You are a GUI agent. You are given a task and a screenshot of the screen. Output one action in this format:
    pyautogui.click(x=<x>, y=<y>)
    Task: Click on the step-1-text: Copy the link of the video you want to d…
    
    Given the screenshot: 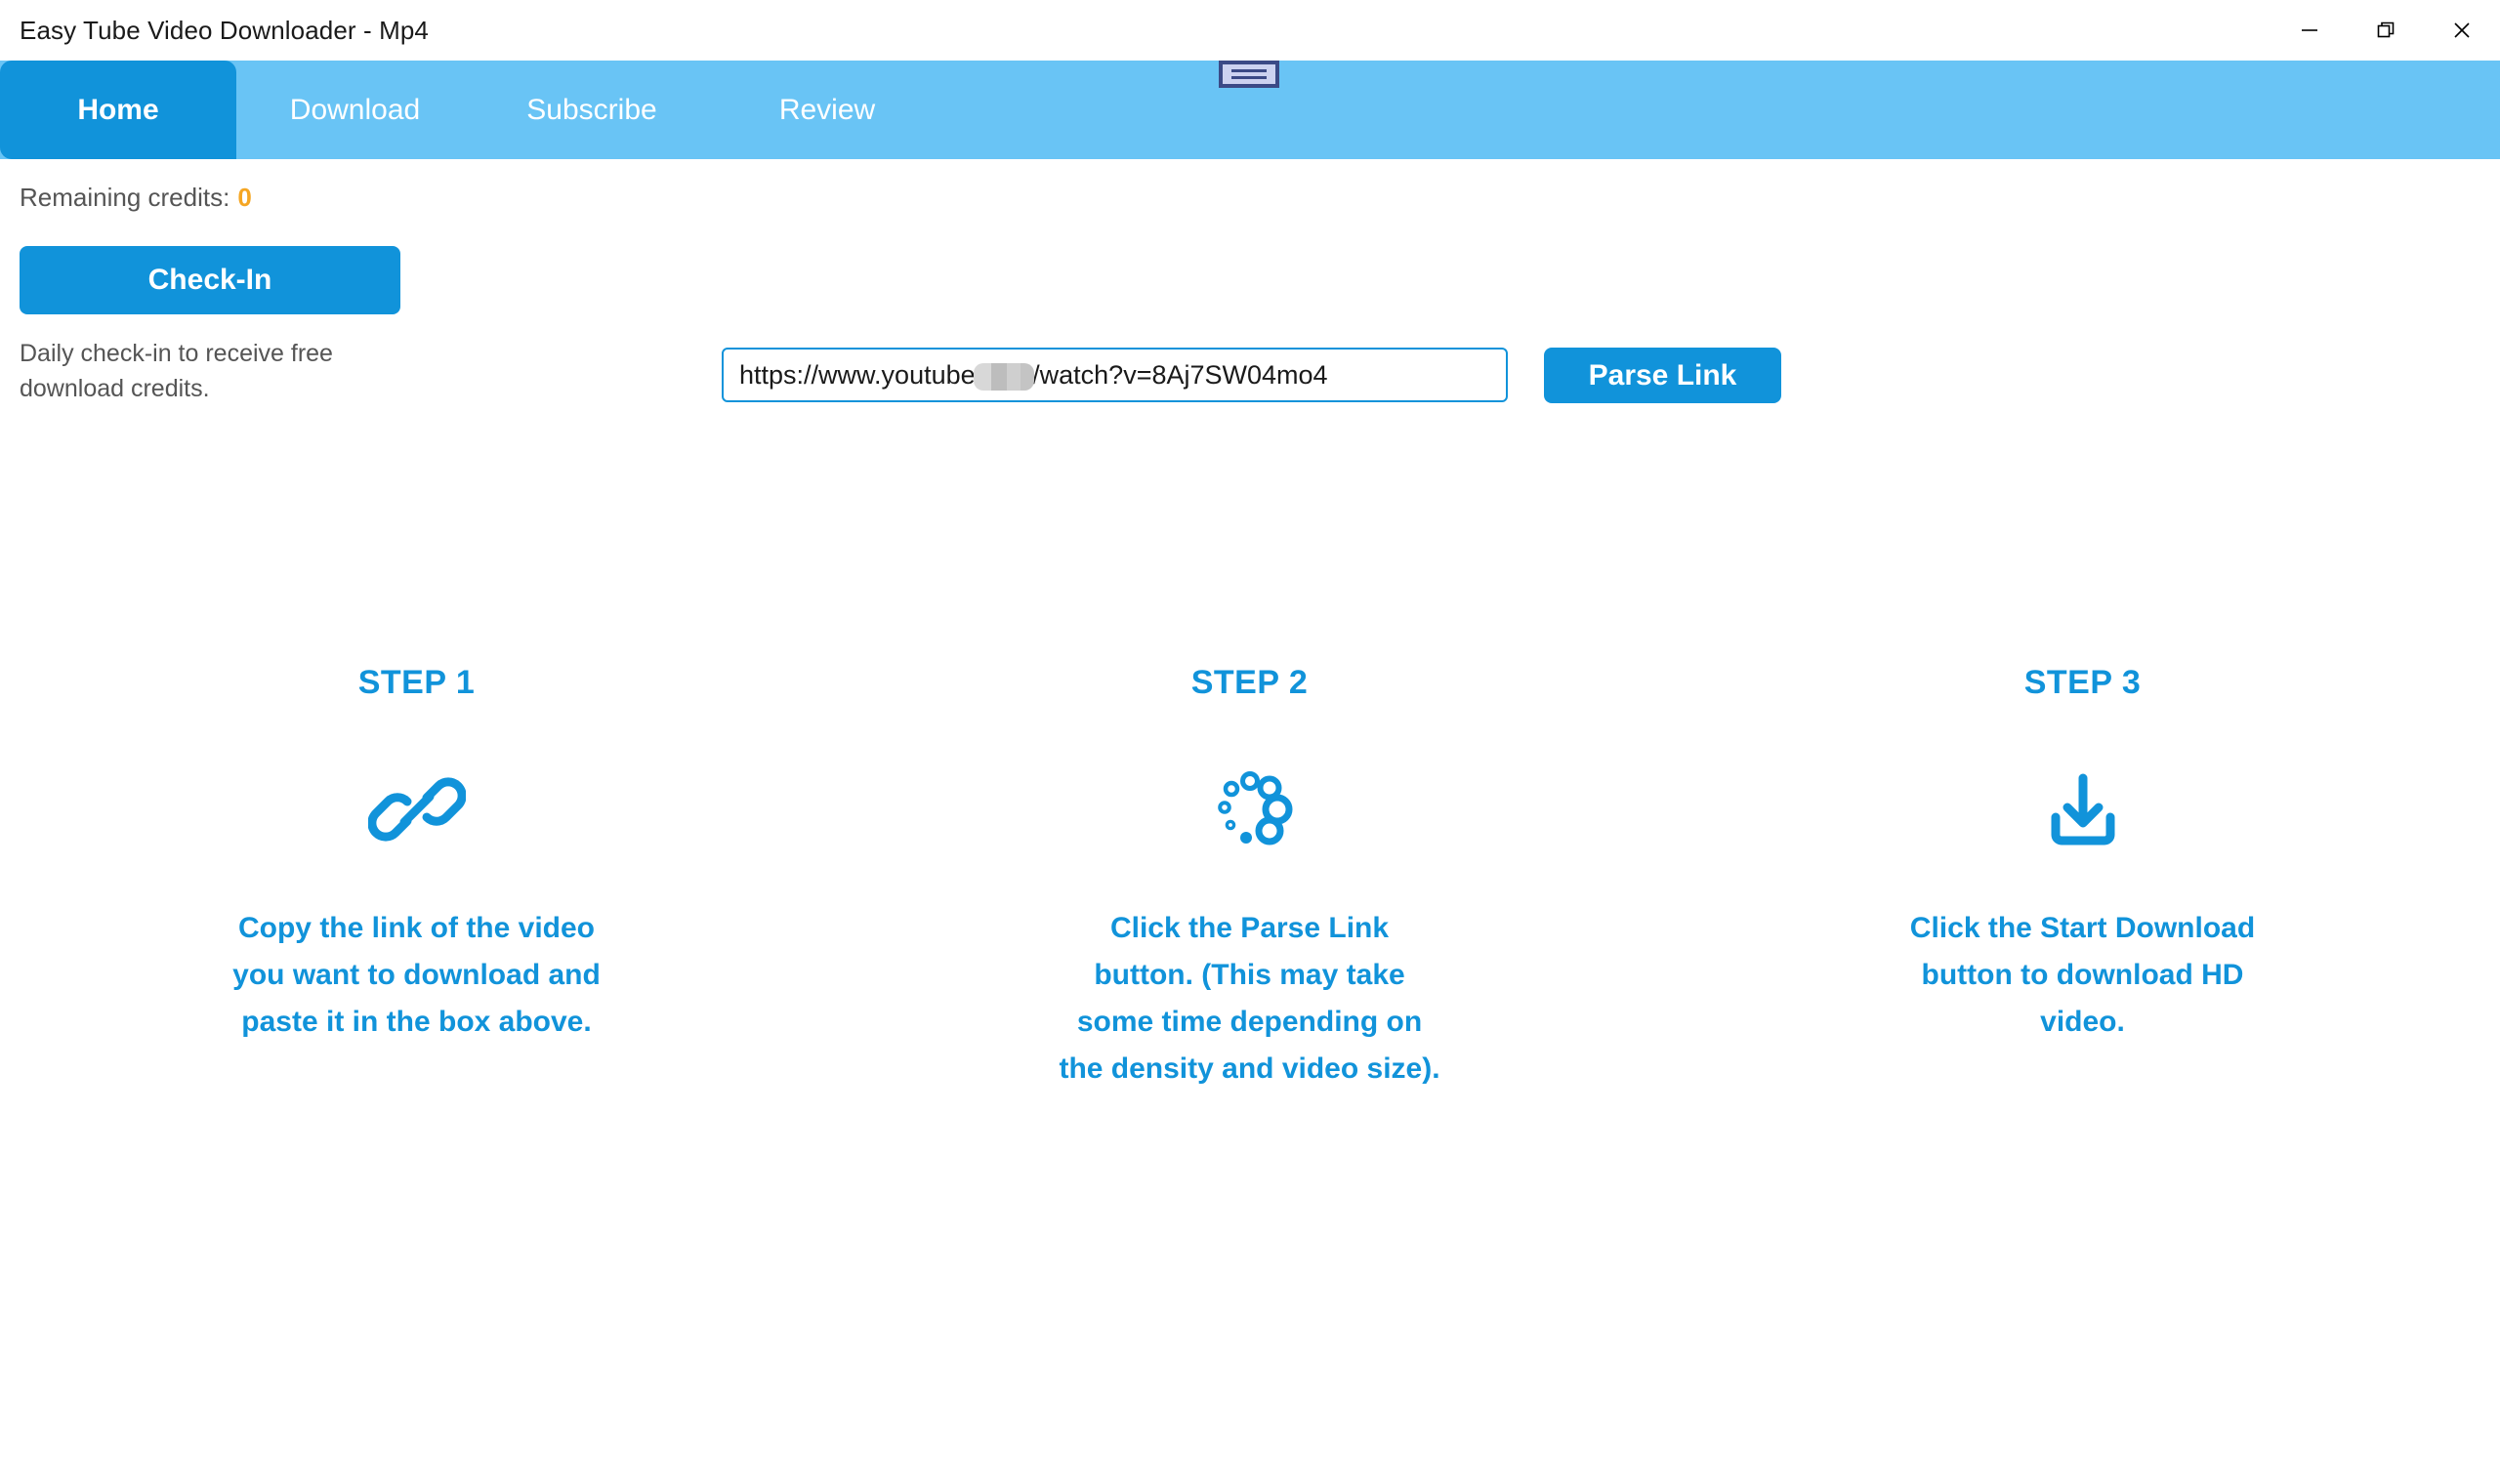 What is the action you would take?
    pyautogui.click(x=416, y=975)
    